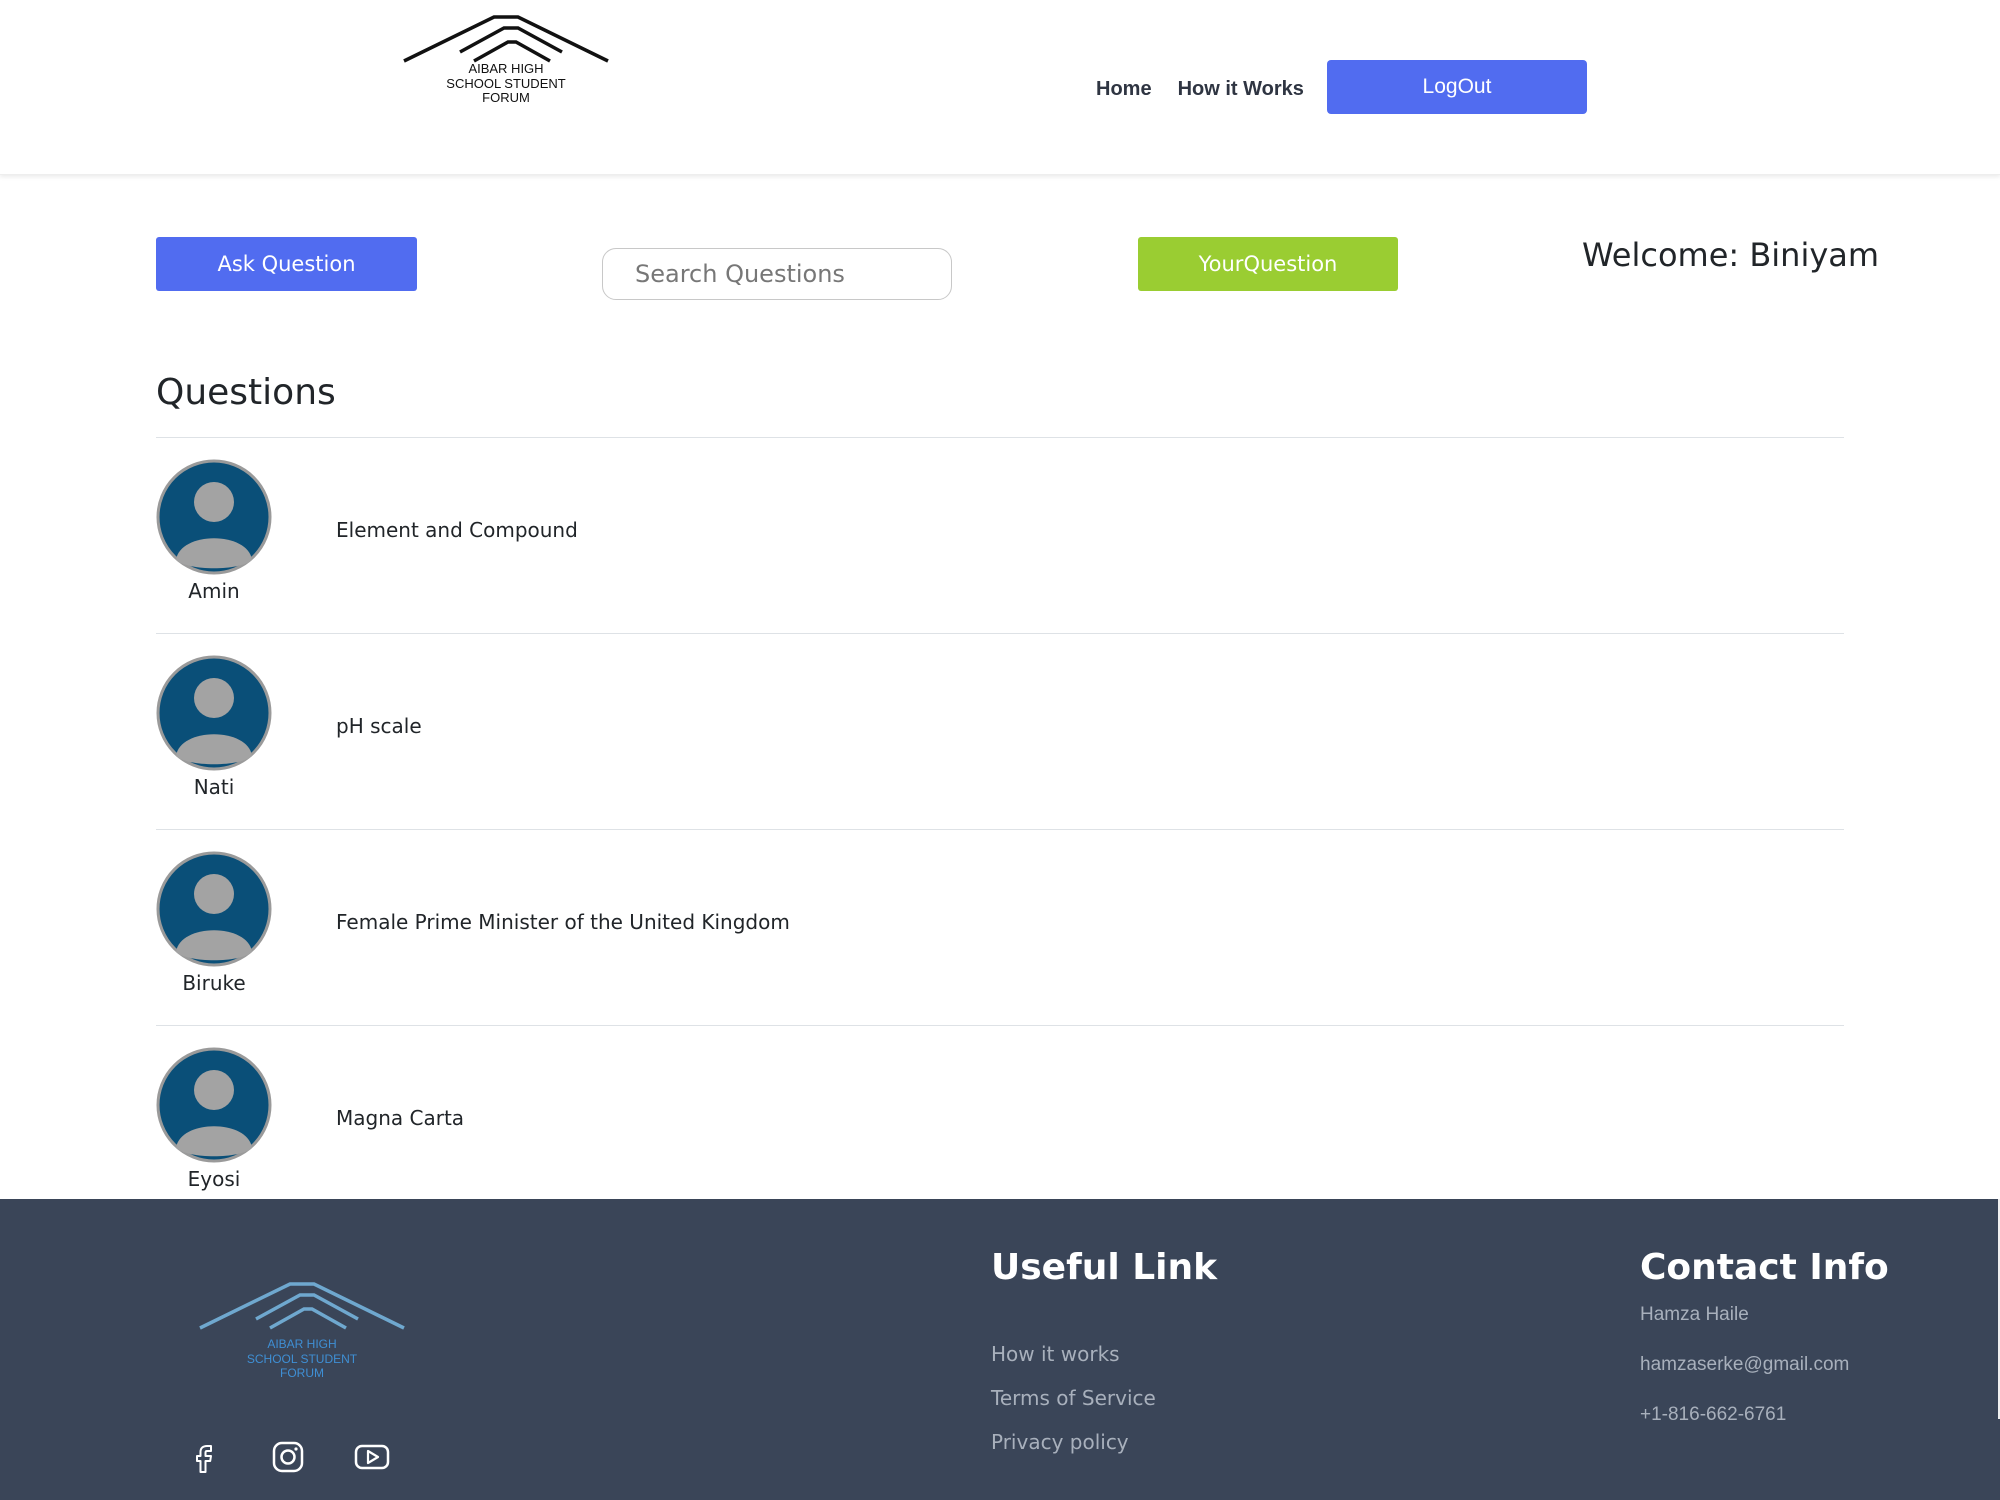  I want to click on footer-link-privacy: Privacy policy, so click(1073, 1442).